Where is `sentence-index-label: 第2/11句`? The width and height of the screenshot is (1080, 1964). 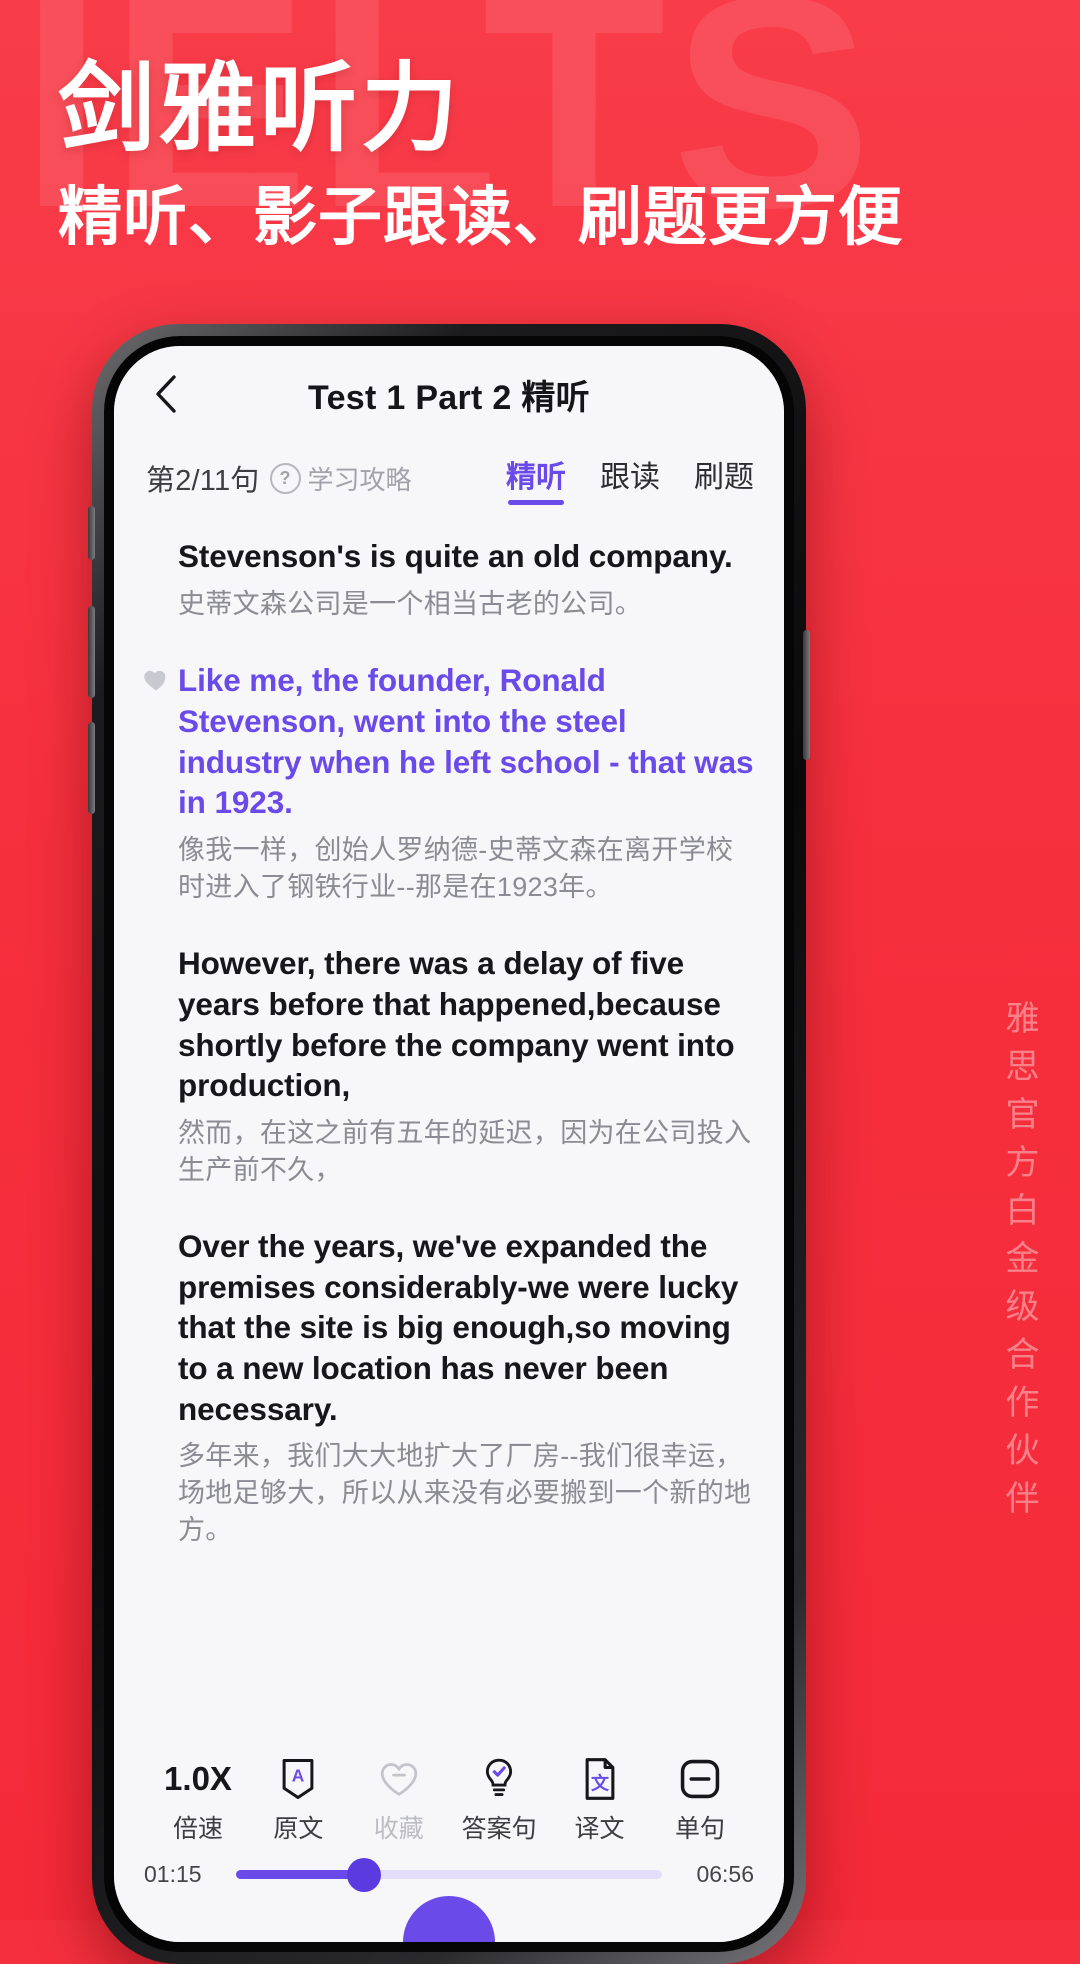
sentence-index-label: 第2/11句 is located at coordinates (203, 481).